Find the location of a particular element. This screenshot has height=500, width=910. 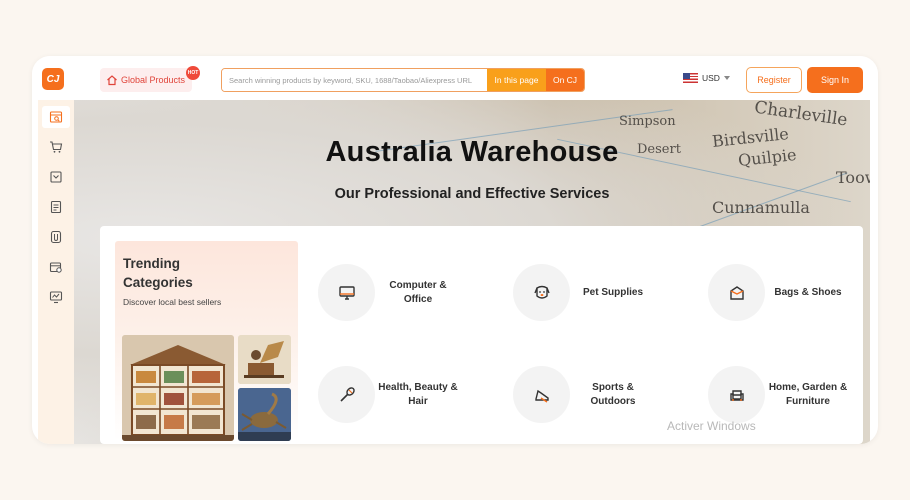

sidebar-item-store-search is located at coordinates (56, 117).